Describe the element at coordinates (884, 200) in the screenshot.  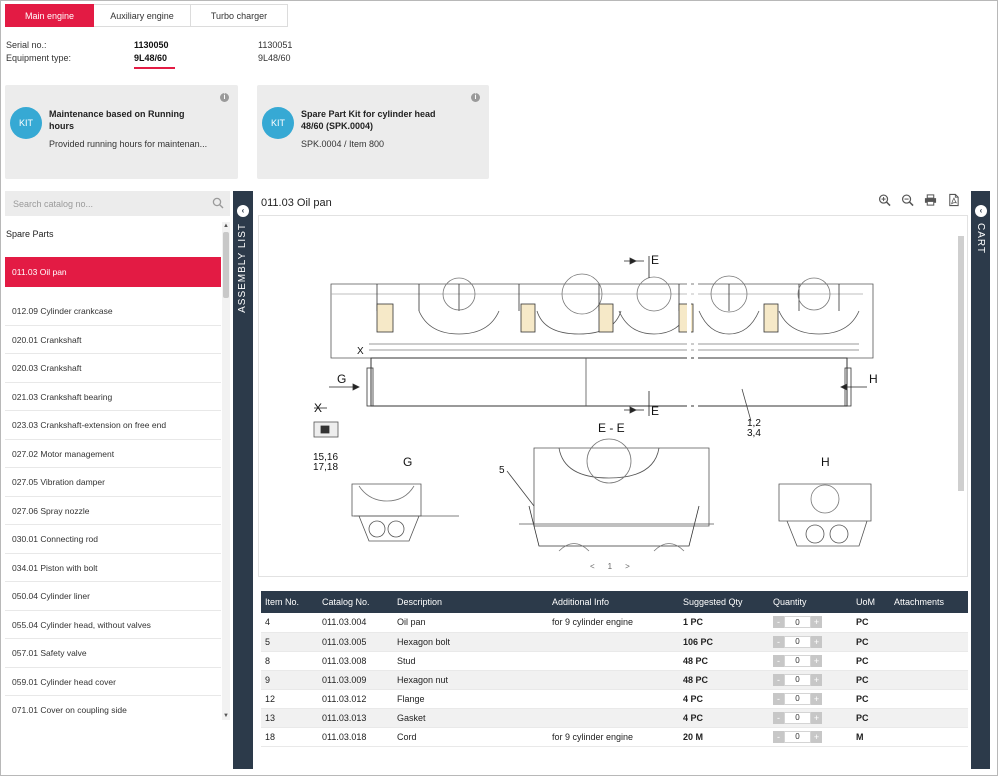
I see `zoom-in-icon` at that location.